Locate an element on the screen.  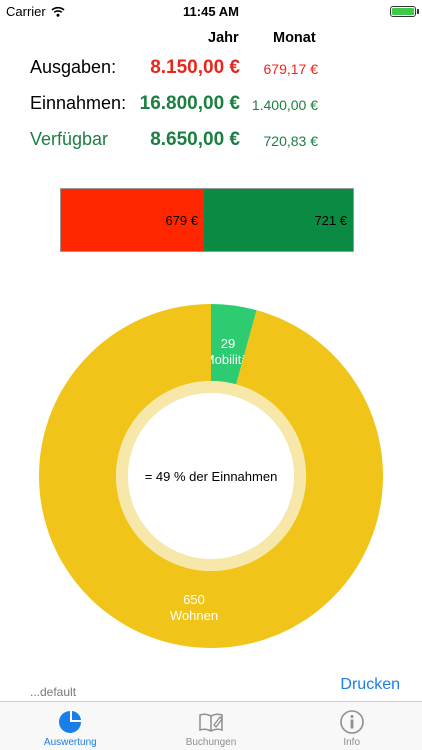
tab-buchungen-label: Buchungen is located at coordinates (211, 742).